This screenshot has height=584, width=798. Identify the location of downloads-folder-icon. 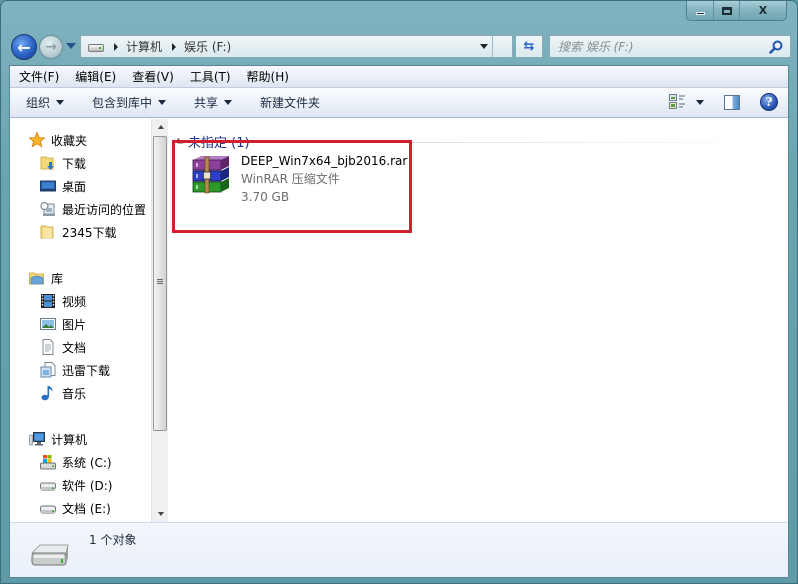
(47, 163).